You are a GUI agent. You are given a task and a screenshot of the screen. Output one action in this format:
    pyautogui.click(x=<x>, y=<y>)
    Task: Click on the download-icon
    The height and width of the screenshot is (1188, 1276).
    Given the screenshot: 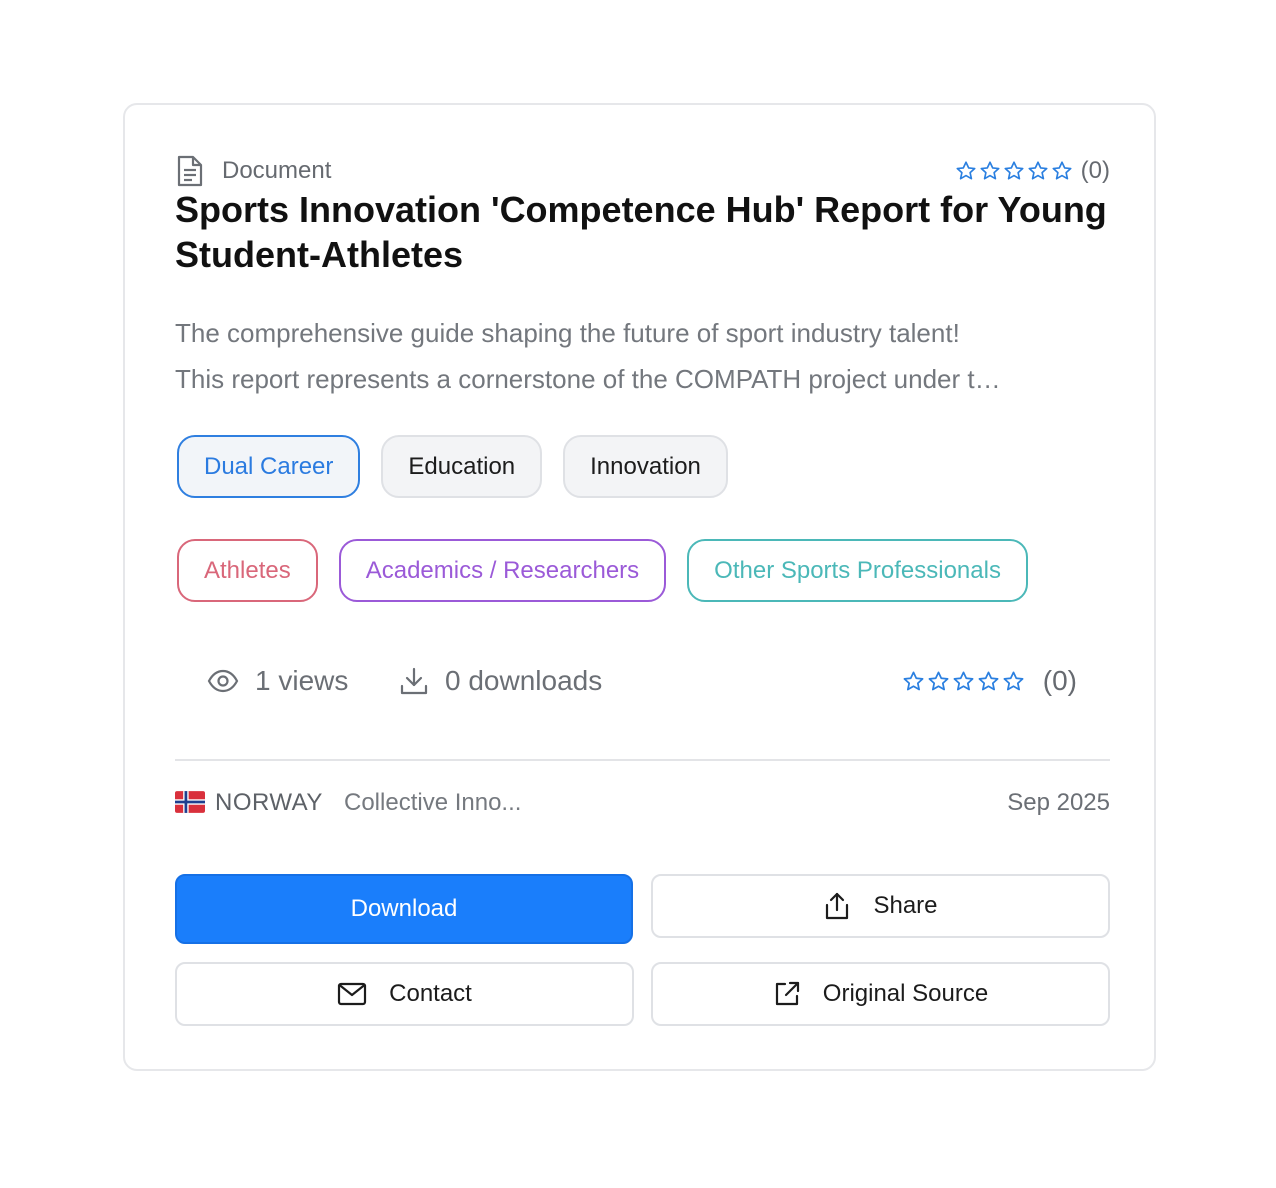 What is the action you would take?
    pyautogui.click(x=414, y=681)
    